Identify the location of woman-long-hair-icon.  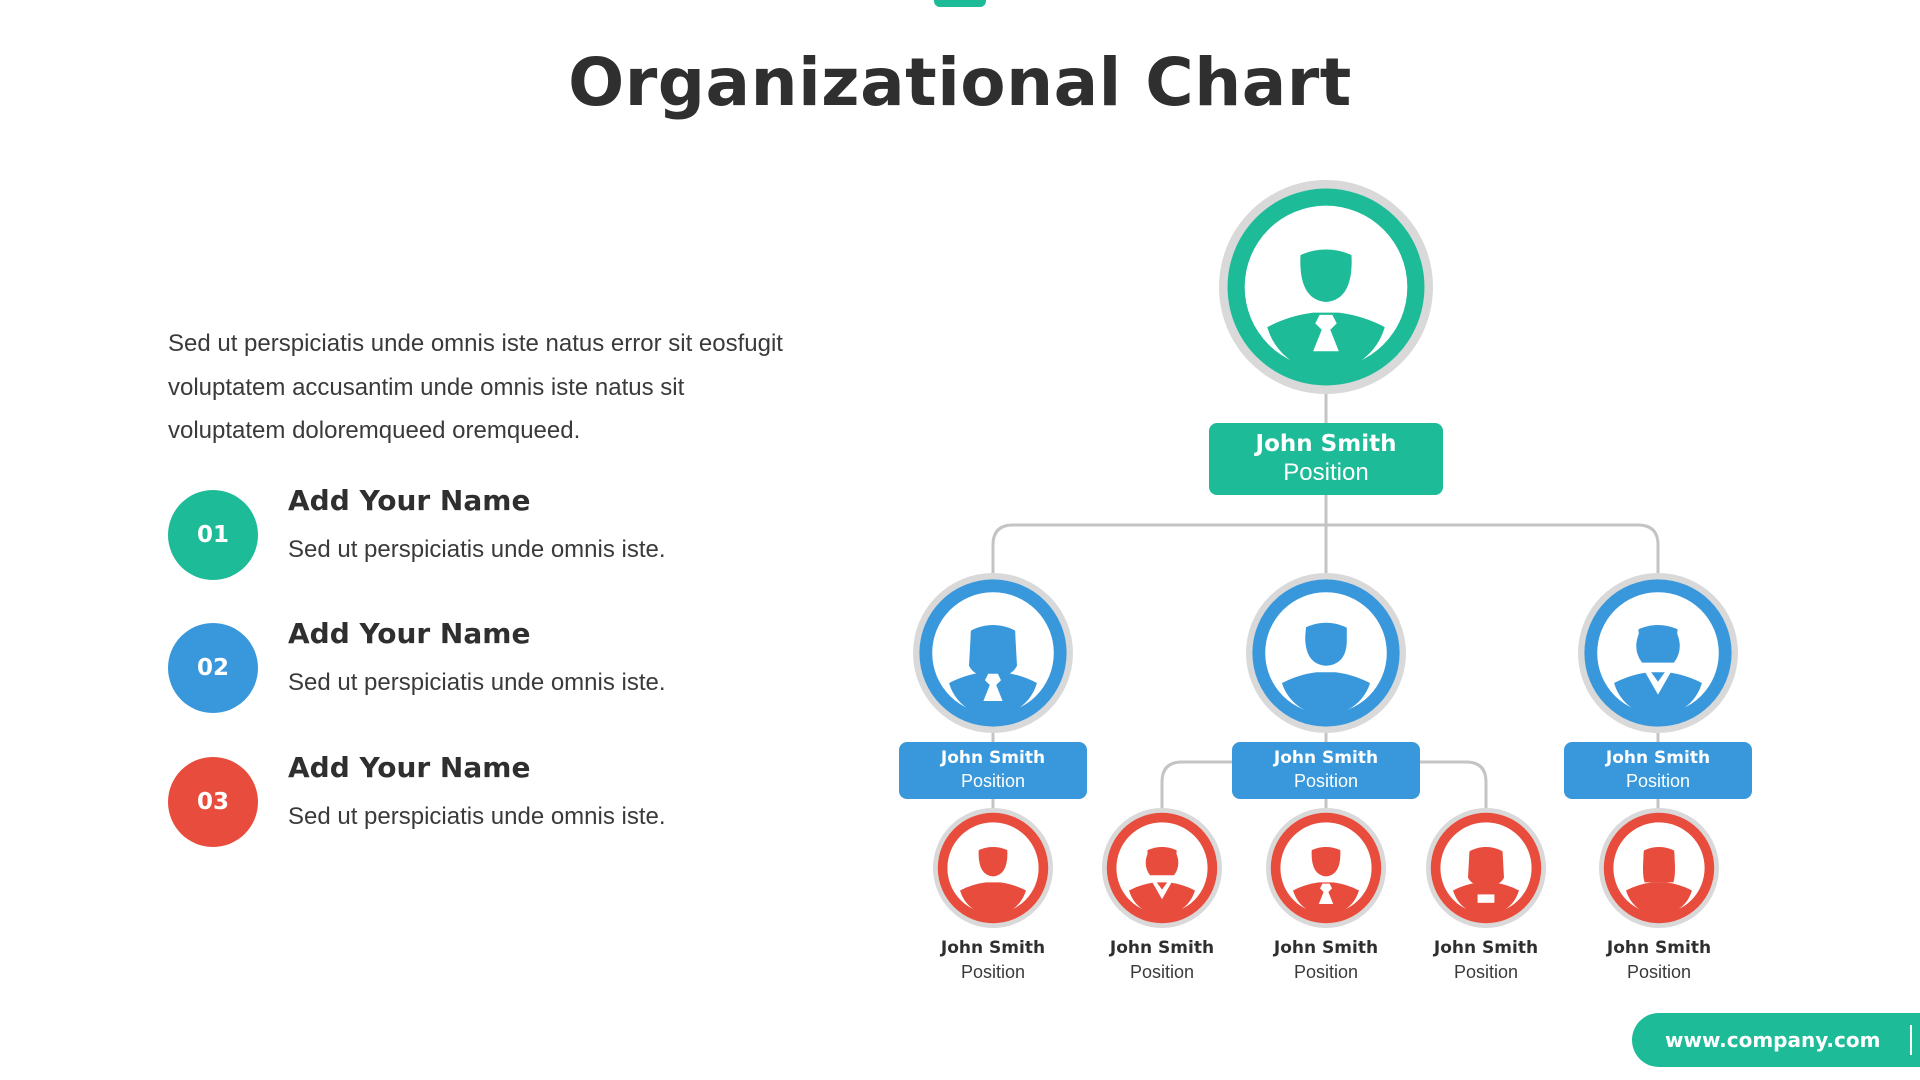
(1486, 870).